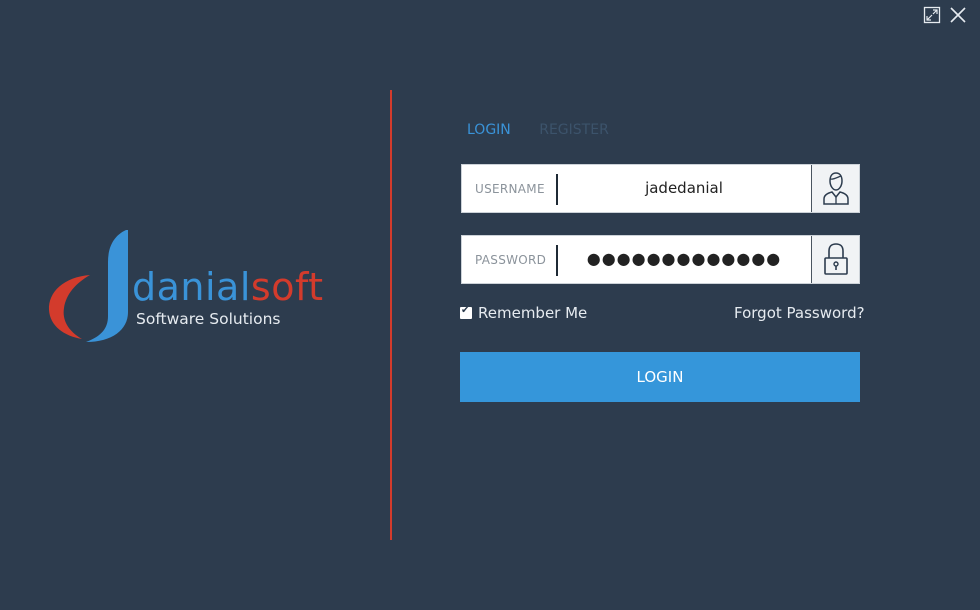 This screenshot has width=980, height=610. Describe the element at coordinates (511, 260) in the screenshot. I see `password-label: PASSWORD` at that location.